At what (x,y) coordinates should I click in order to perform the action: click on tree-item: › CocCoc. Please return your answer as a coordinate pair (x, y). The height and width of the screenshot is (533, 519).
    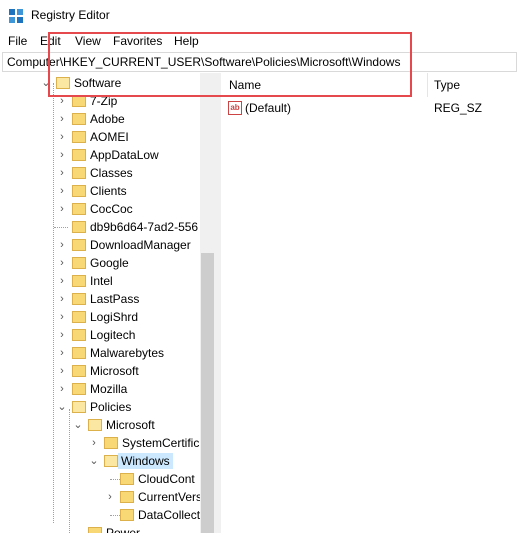
    Looking at the image, I should click on (100, 209).